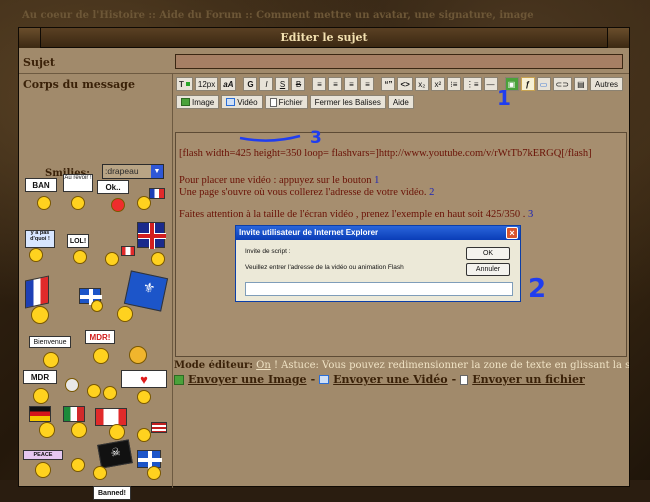  What do you see at coordinates (78, 241) in the screenshot?
I see `smiley-lol-sign: LOL!` at bounding box center [78, 241].